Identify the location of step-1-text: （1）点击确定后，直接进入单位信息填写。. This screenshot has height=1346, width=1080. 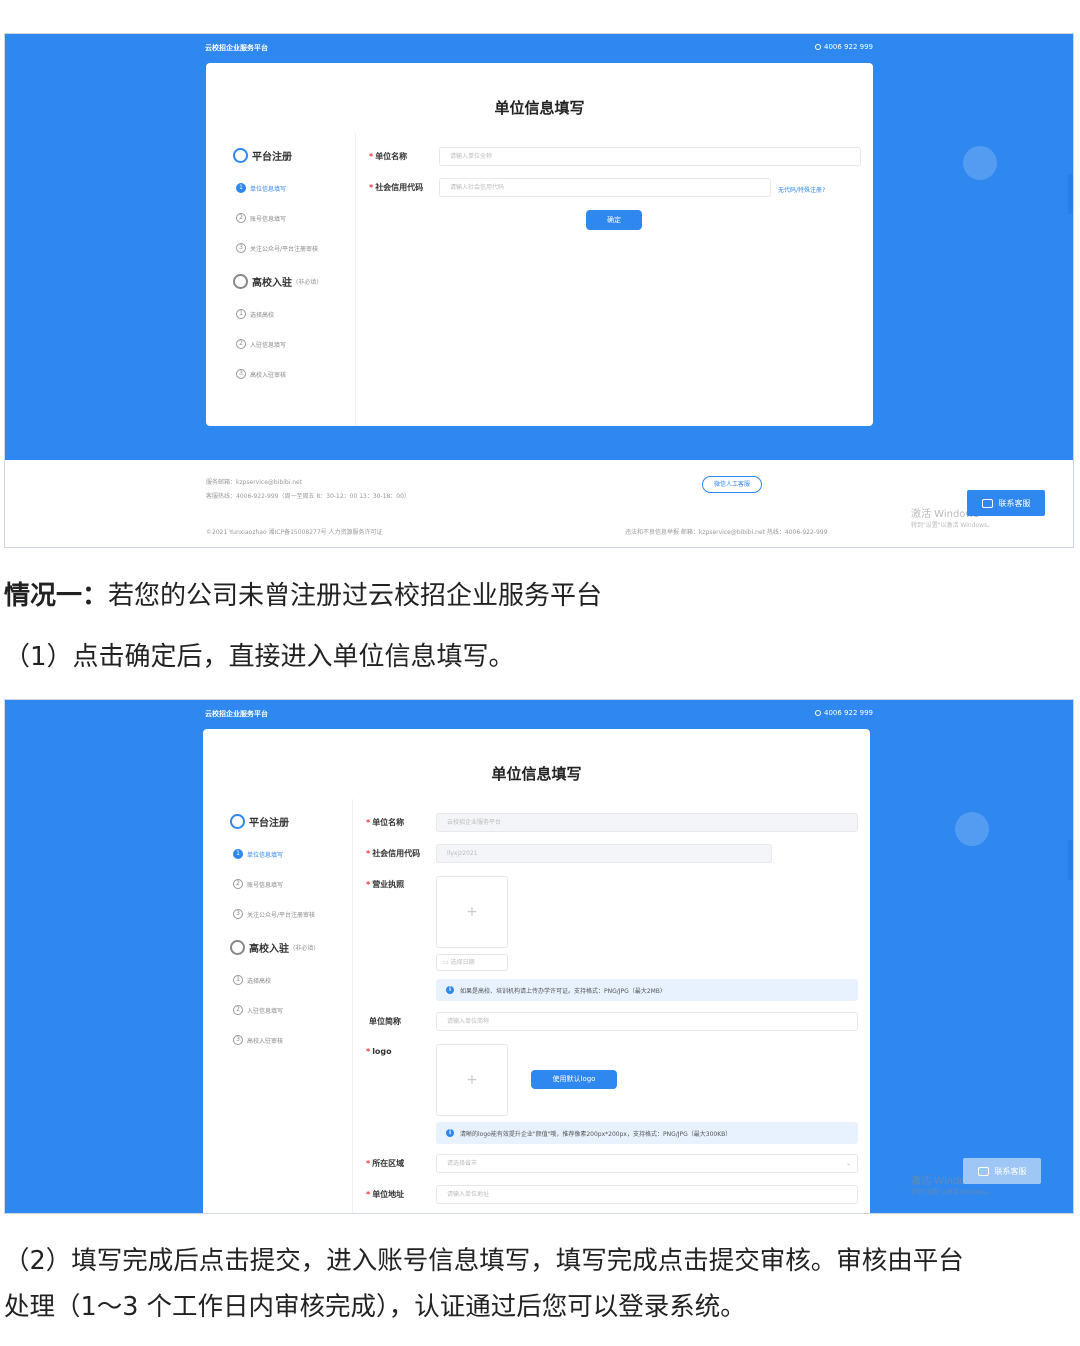
(259, 657).